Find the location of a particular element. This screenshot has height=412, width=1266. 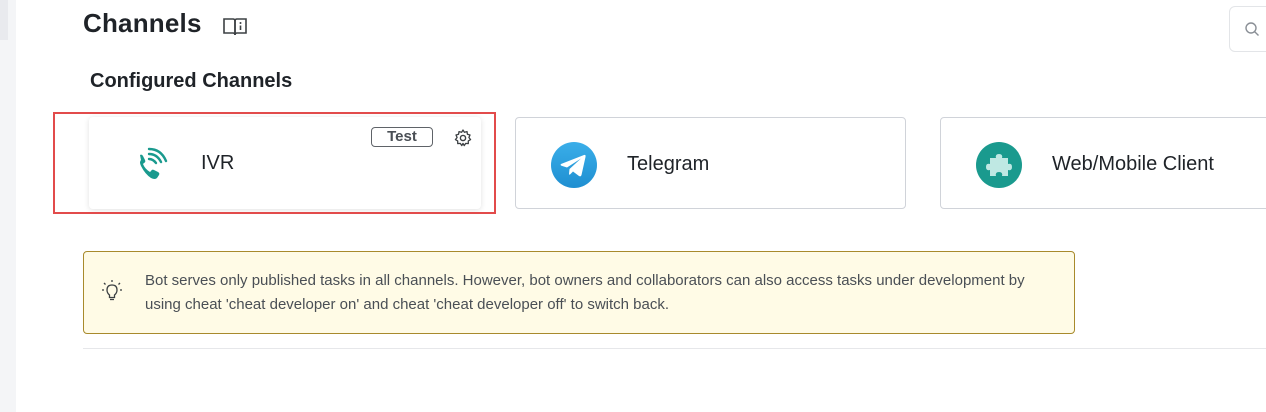

book-info-icon is located at coordinates (235, 26).